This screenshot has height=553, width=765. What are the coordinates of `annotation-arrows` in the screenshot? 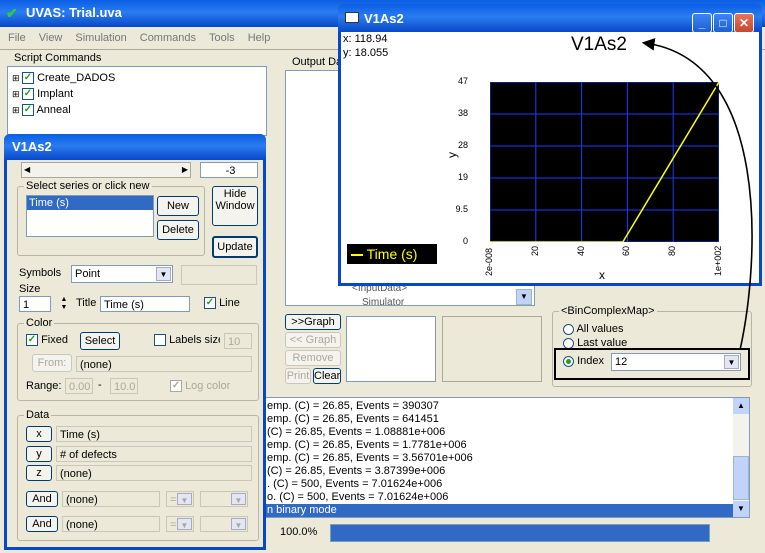 It's located at (697, 194).